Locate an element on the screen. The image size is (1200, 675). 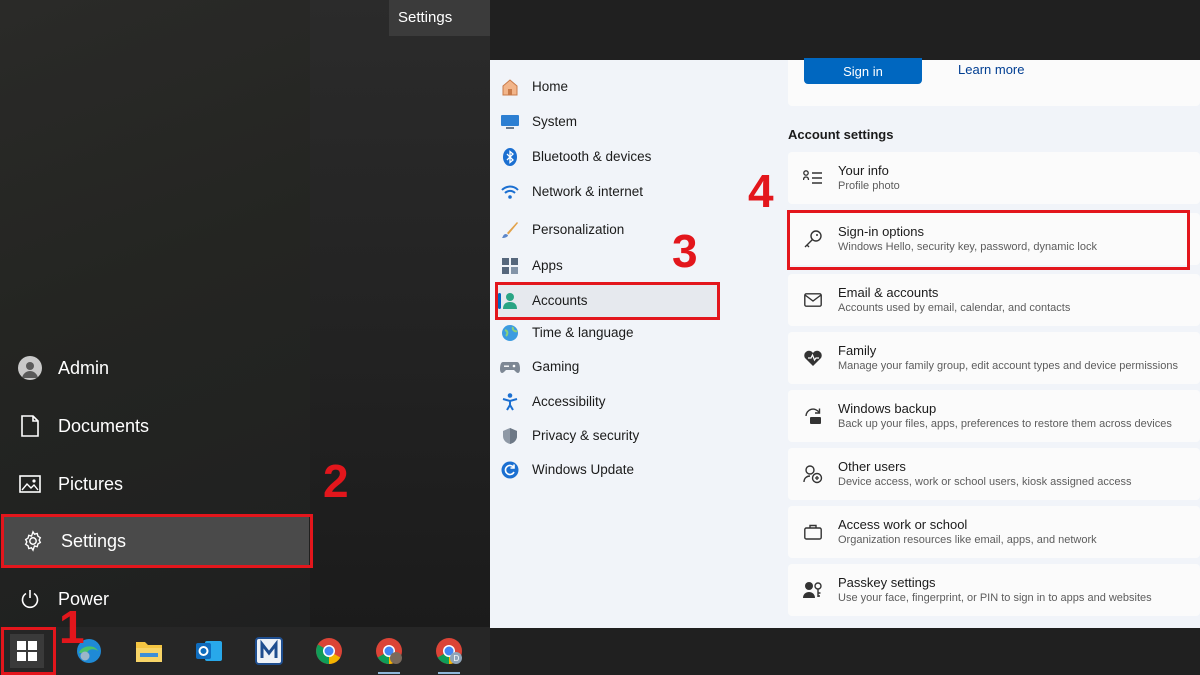
card-title: Family is located at coordinates (857, 350).